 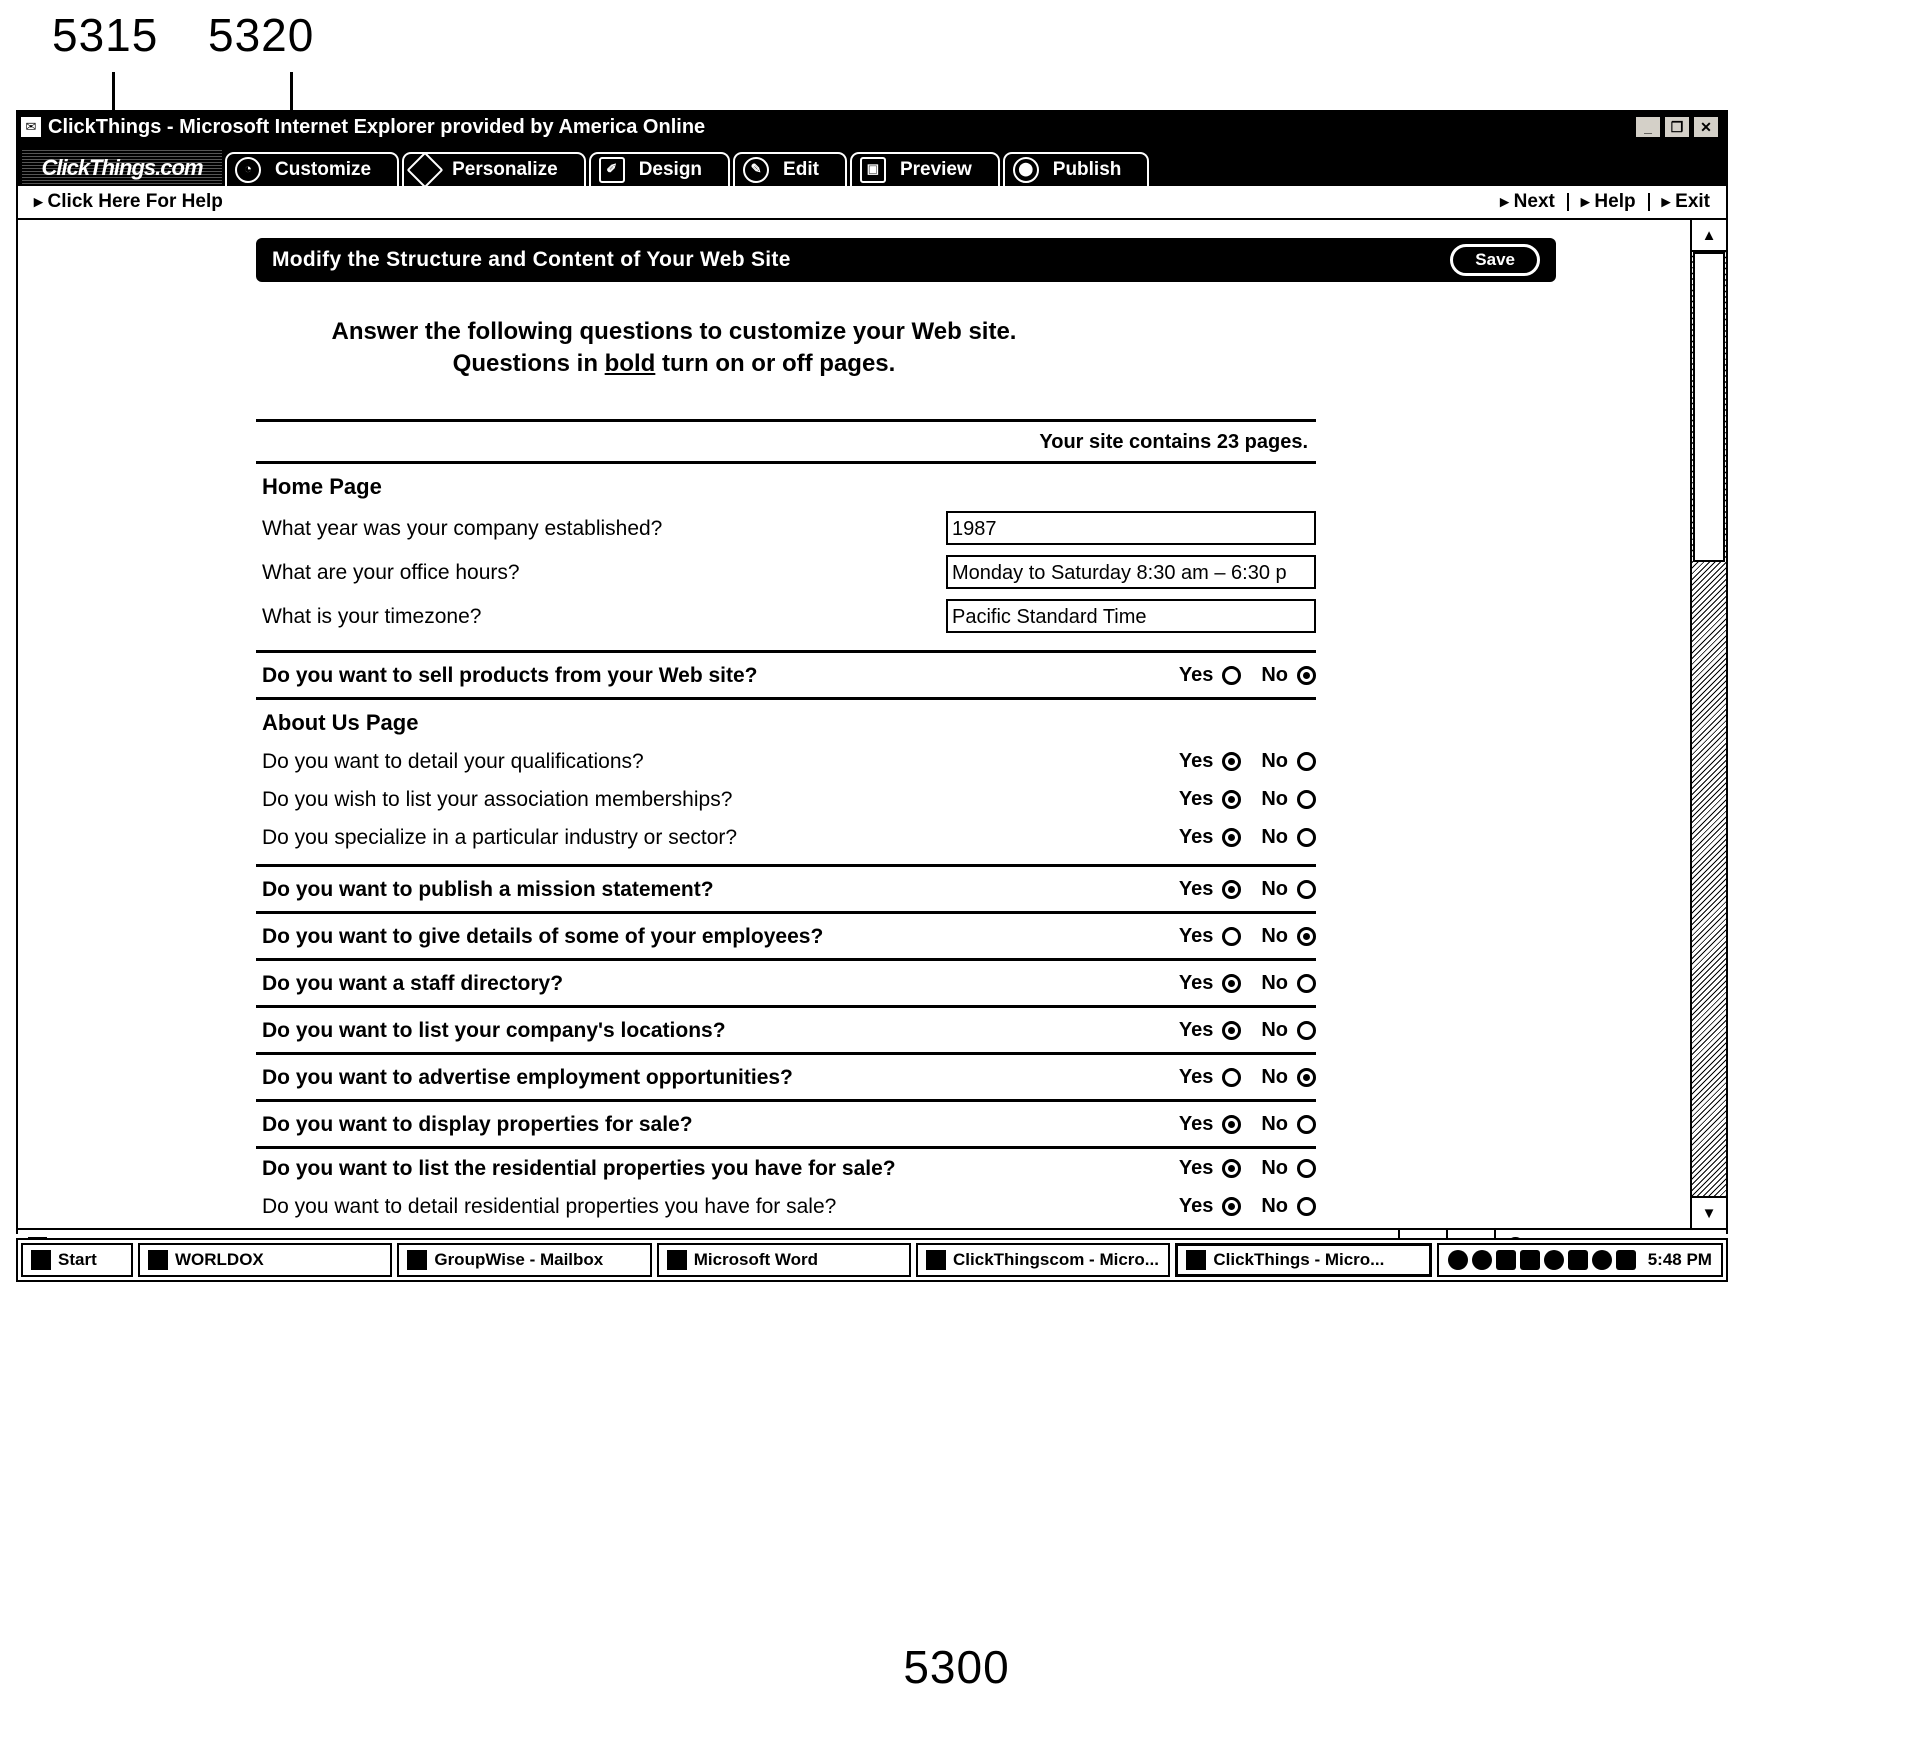 What do you see at coordinates (1608, 202) in the screenshot?
I see `help-link: Help` at bounding box center [1608, 202].